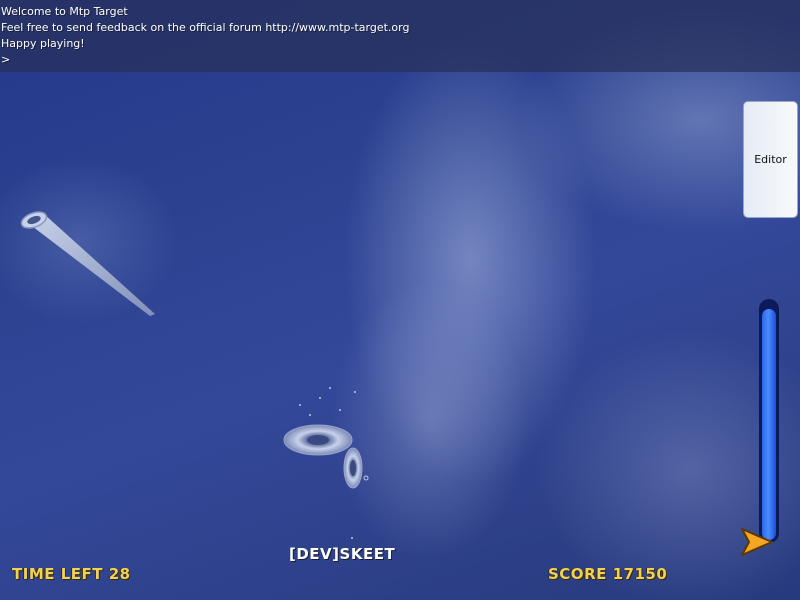 The image size is (800, 600). I want to click on console-input-prompt: >, so click(400, 60).